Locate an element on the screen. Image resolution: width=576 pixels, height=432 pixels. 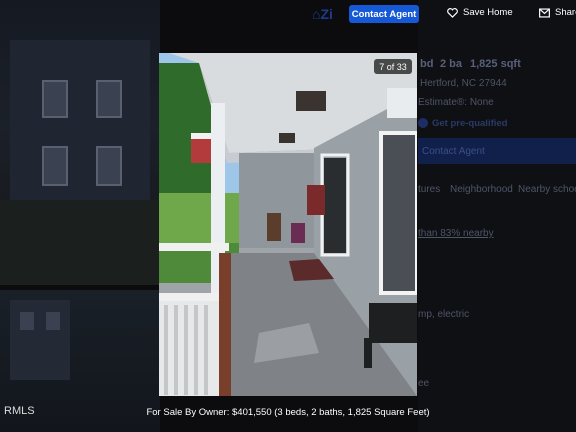
background-contact-agent-button: Contact Agent is located at coordinates (497, 151).